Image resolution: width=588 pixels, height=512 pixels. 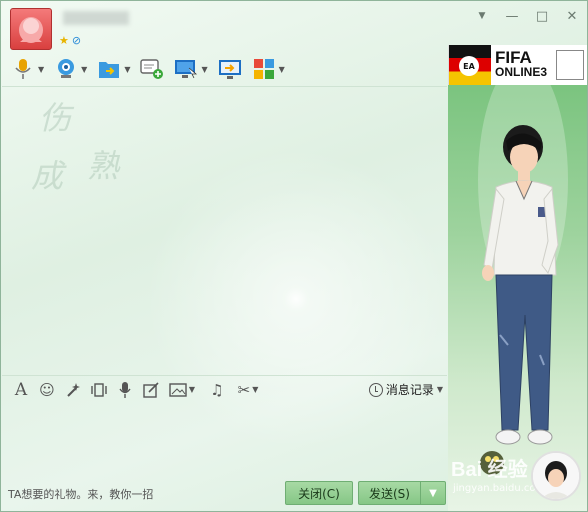 I want to click on voice-call-button: ▼, so click(x=27, y=69).